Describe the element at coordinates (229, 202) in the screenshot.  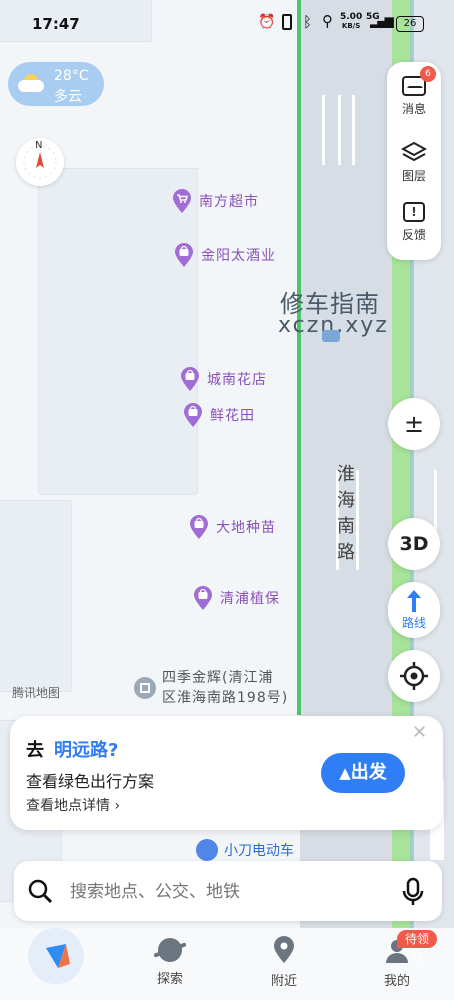
I see `poi-label: 南方超市` at that location.